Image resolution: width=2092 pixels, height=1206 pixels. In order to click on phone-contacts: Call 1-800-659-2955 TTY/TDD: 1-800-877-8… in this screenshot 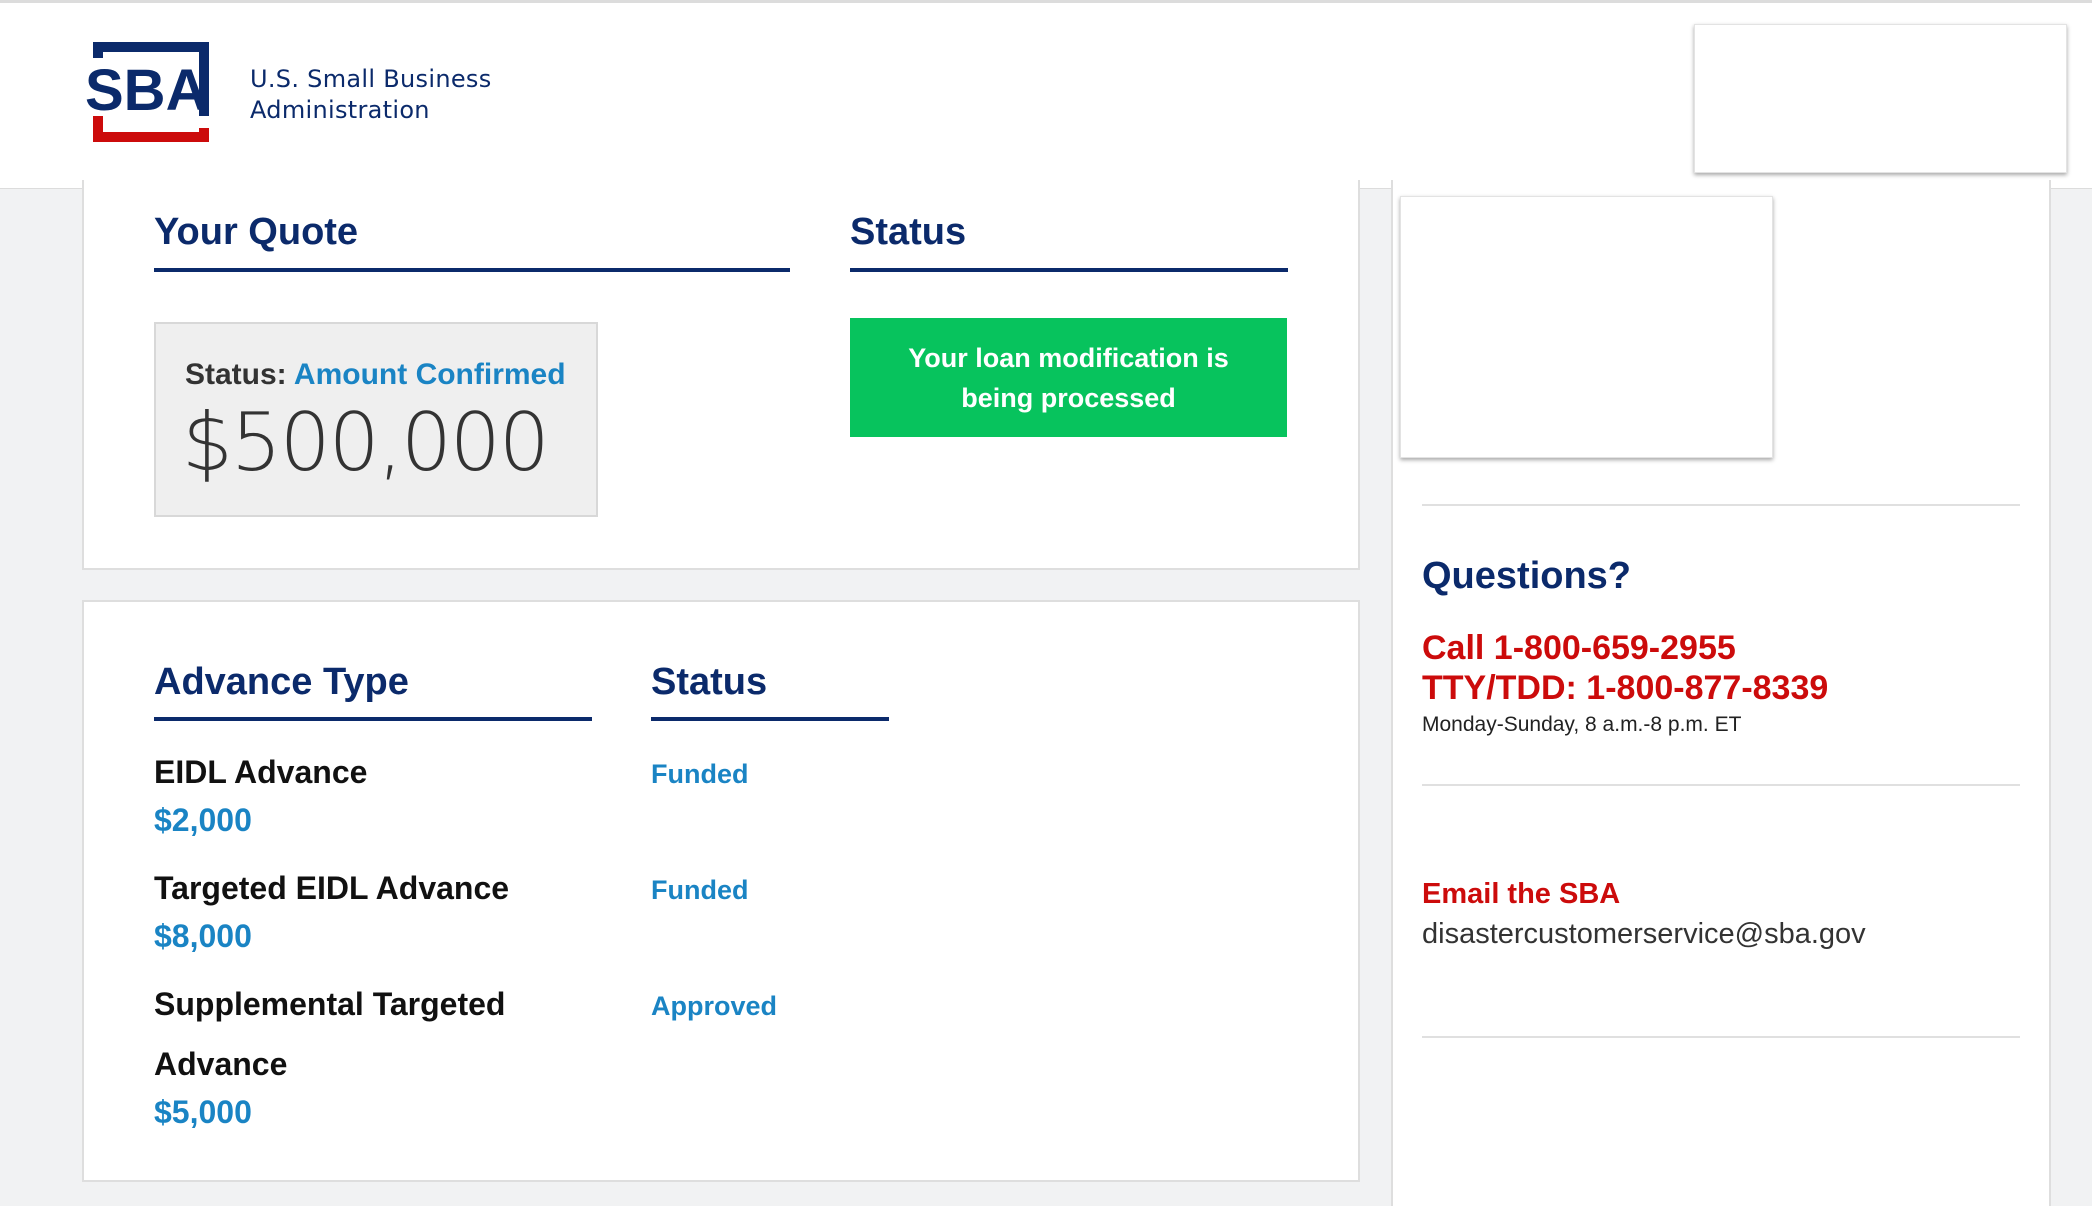, I will do `click(1625, 668)`.